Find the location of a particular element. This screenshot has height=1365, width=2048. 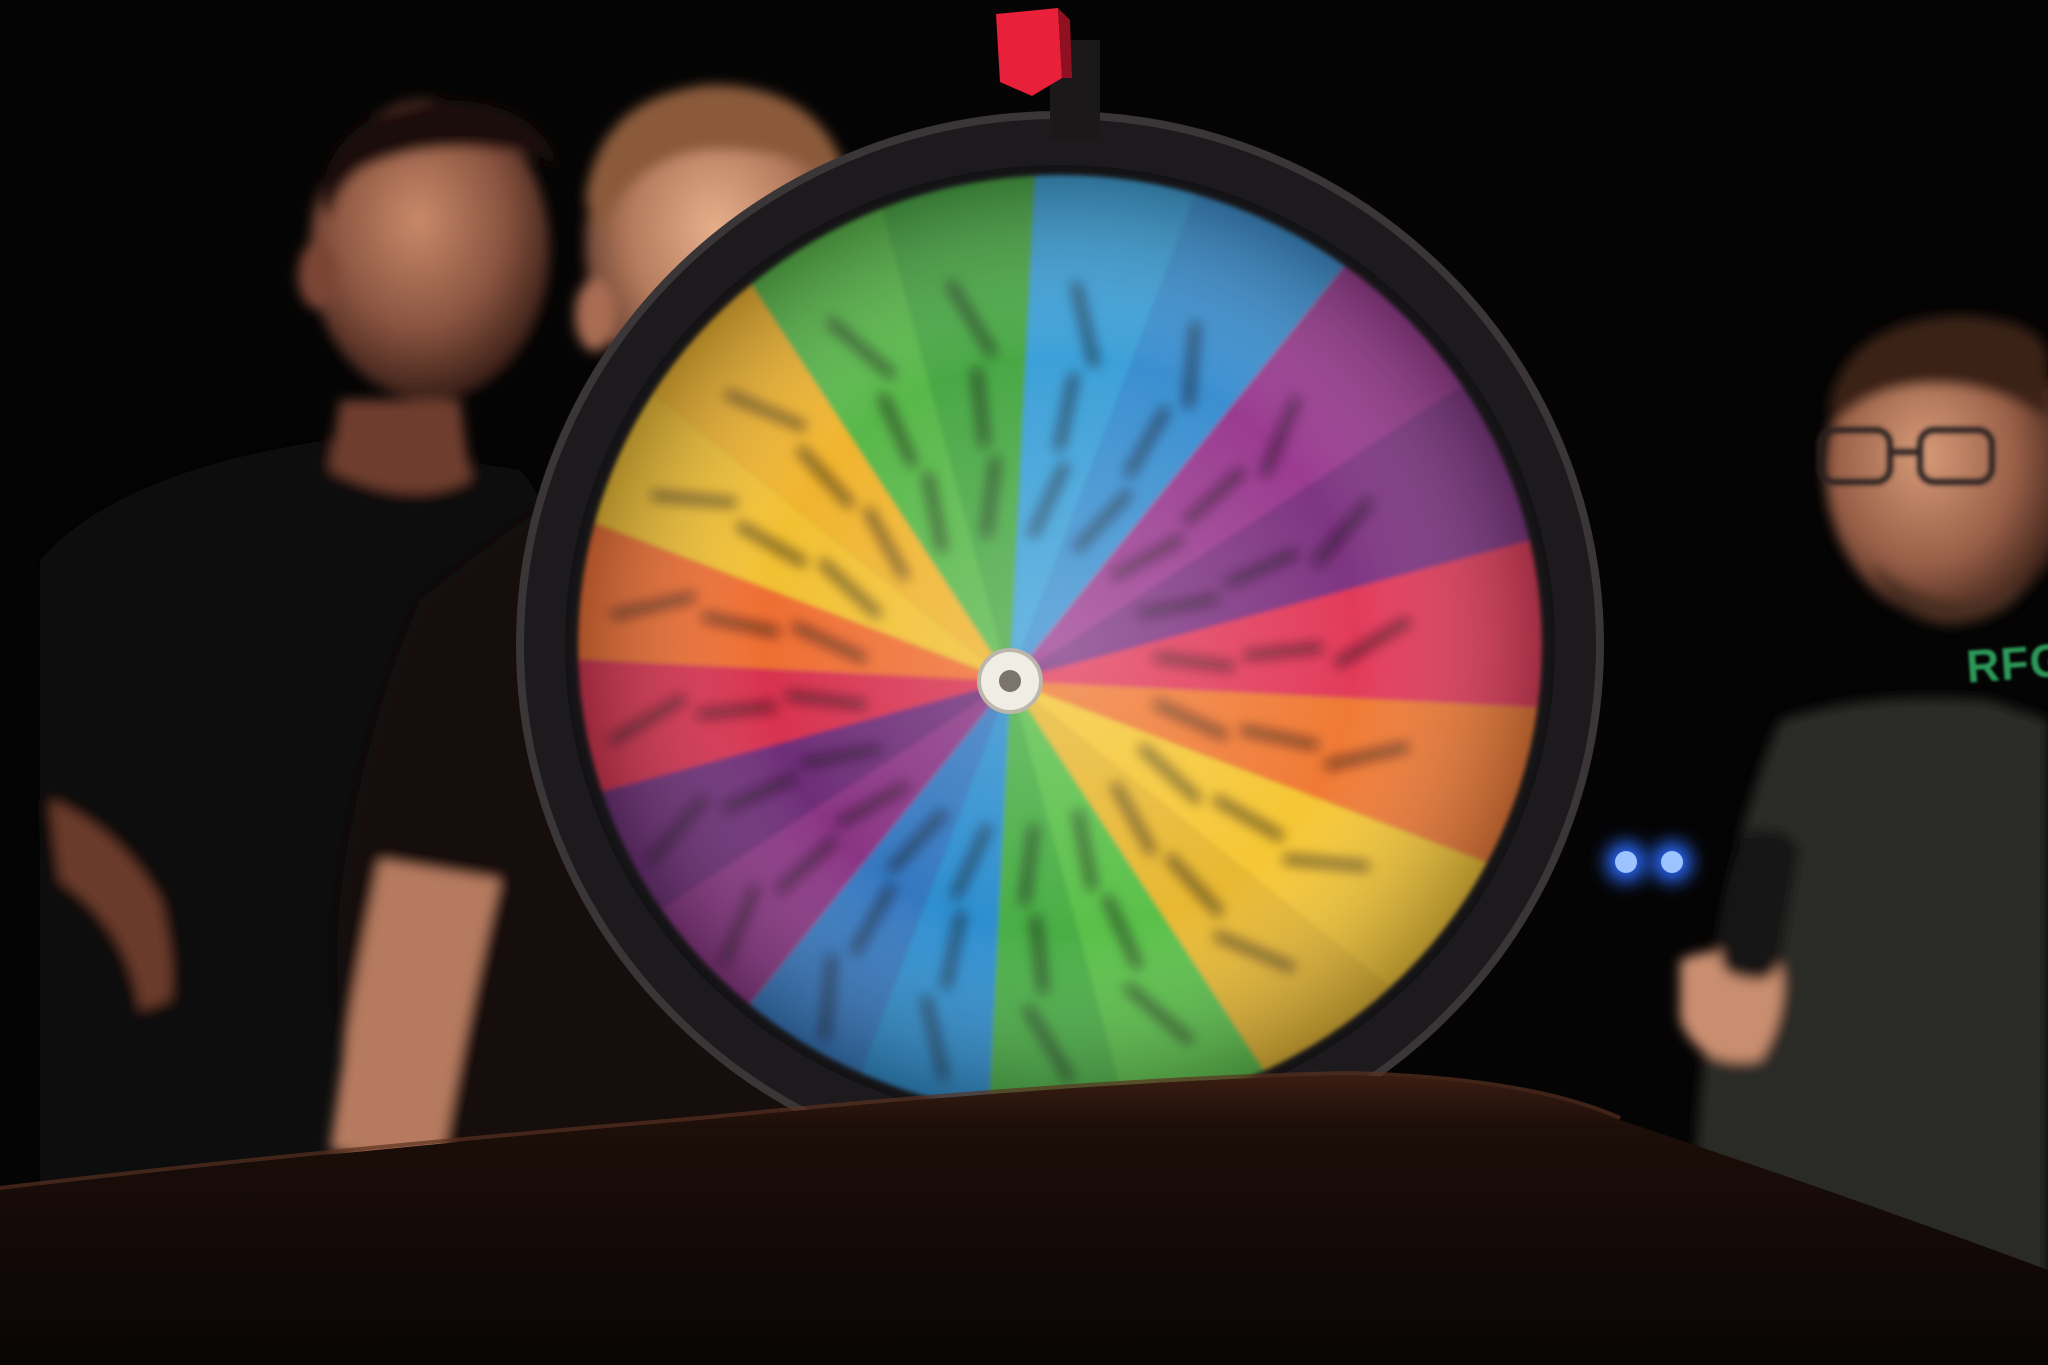

blue-light-left is located at coordinates (1626, 862).